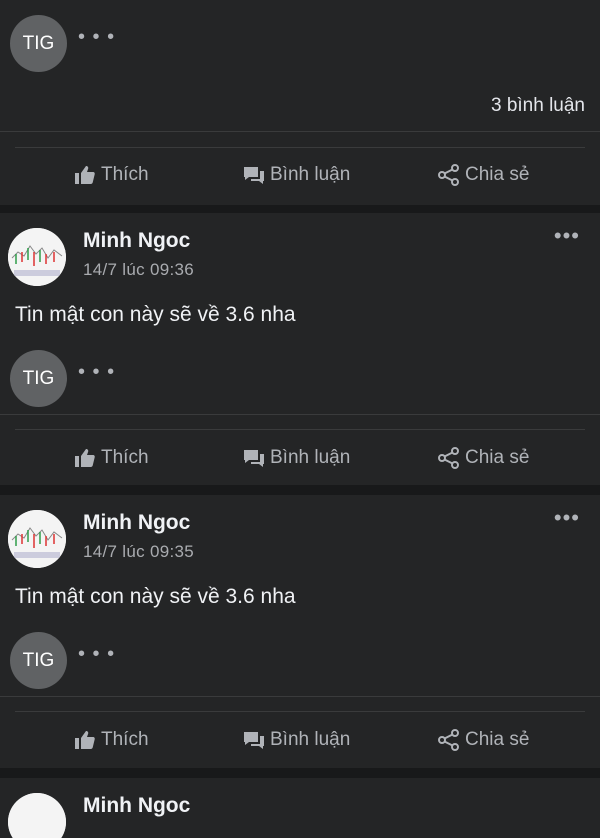 The image size is (600, 838). What do you see at coordinates (138, 270) in the screenshot?
I see `post-timestamp: 14/7 lúc 09:36` at bounding box center [138, 270].